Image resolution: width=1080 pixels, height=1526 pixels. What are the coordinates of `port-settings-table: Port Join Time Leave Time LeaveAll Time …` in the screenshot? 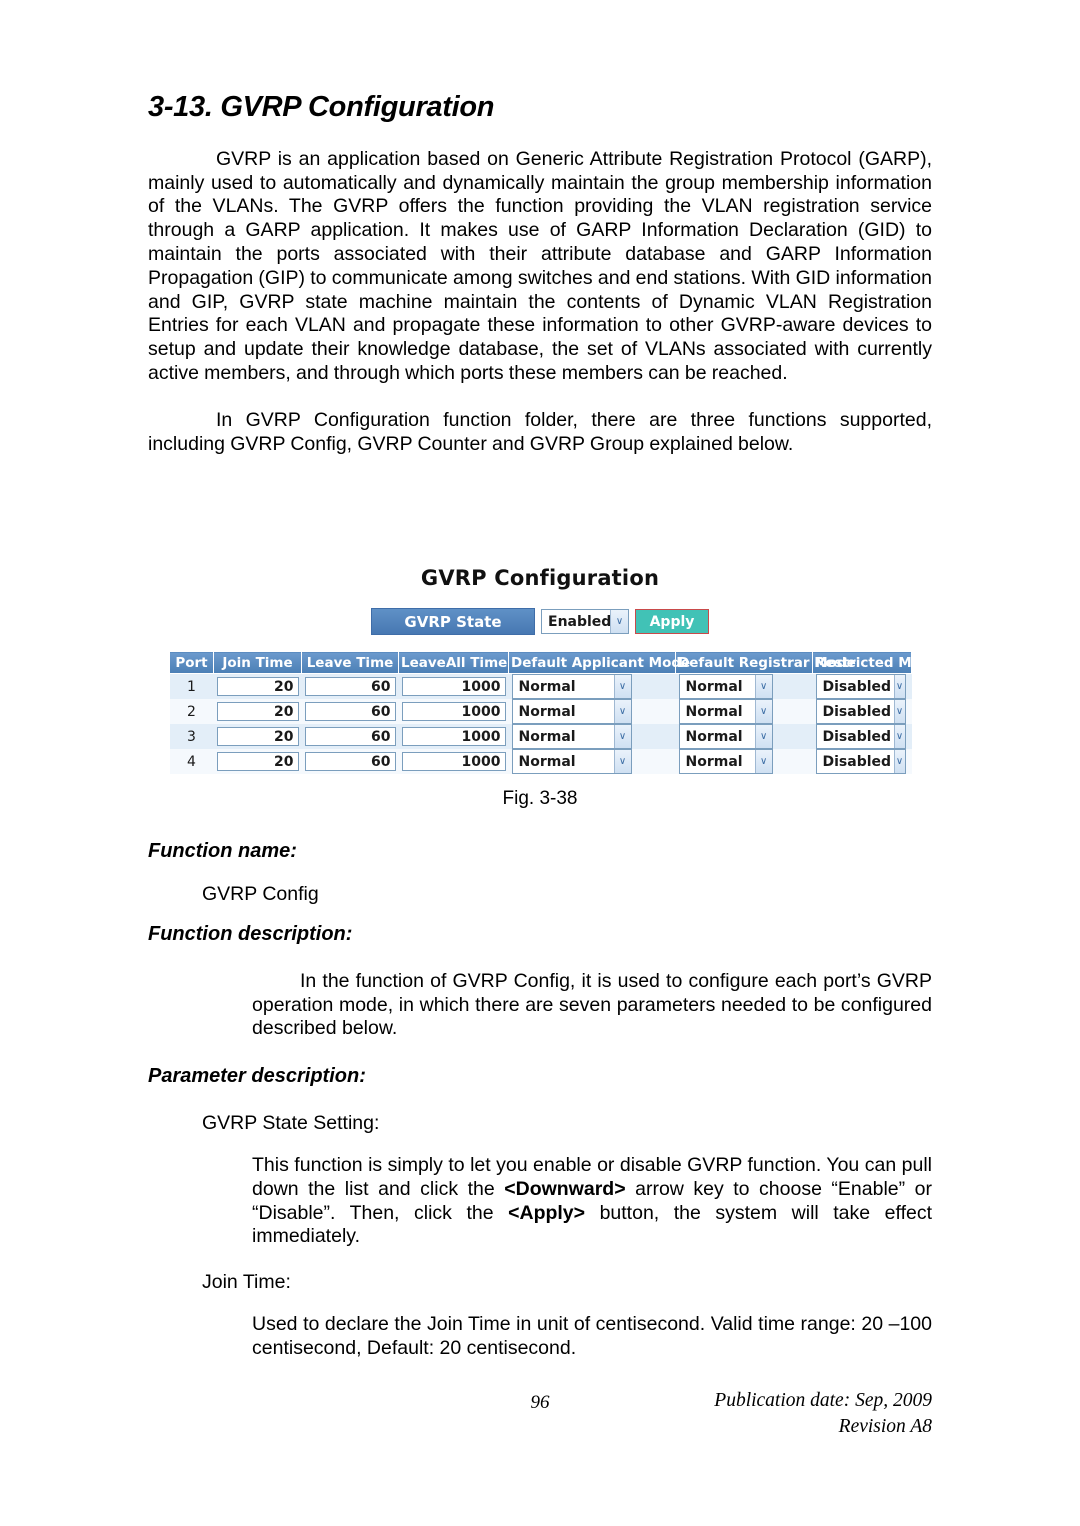 It's located at (554, 712).